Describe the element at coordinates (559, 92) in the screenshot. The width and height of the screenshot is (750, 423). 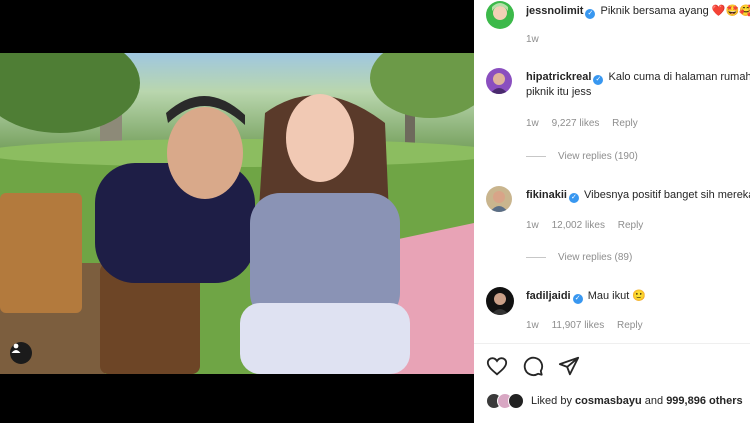
I see `comment-text-continued: piknik itu jess` at that location.